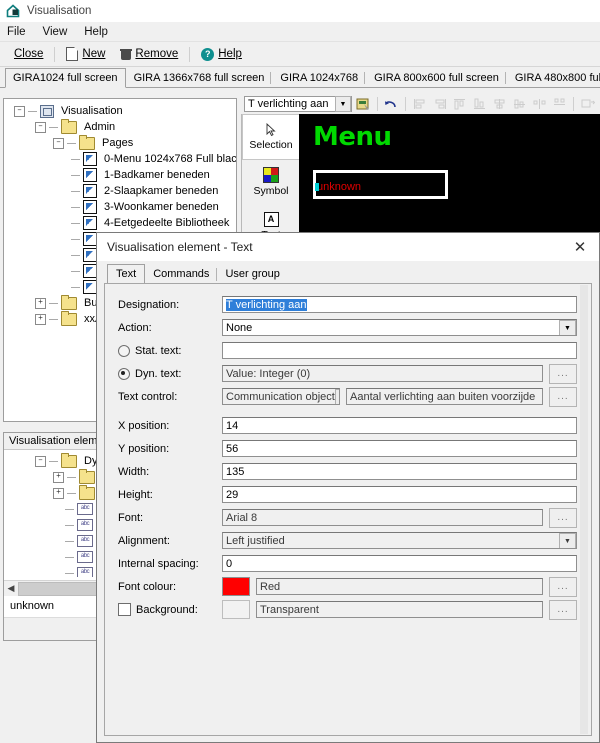 The height and width of the screenshot is (743, 600). I want to click on tree-item-label: 3-Woonkamer beneden, so click(161, 207).